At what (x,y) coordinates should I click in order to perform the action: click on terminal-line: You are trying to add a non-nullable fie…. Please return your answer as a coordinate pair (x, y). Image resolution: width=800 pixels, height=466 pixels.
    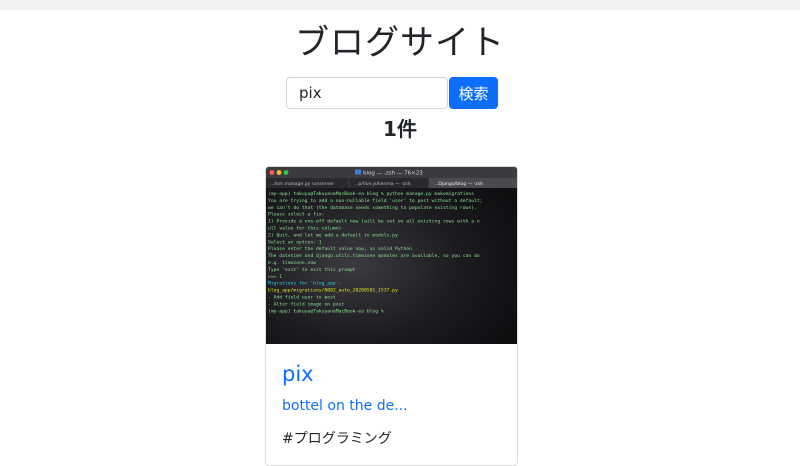
    Looking at the image, I should click on (375, 201).